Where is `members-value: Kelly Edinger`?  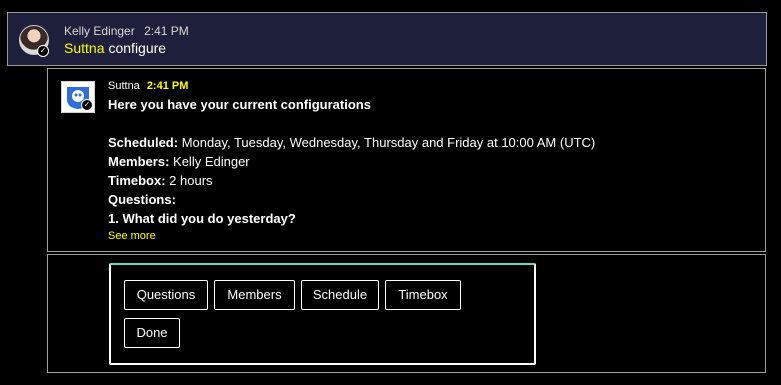
members-value: Kelly Edinger is located at coordinates (209, 161).